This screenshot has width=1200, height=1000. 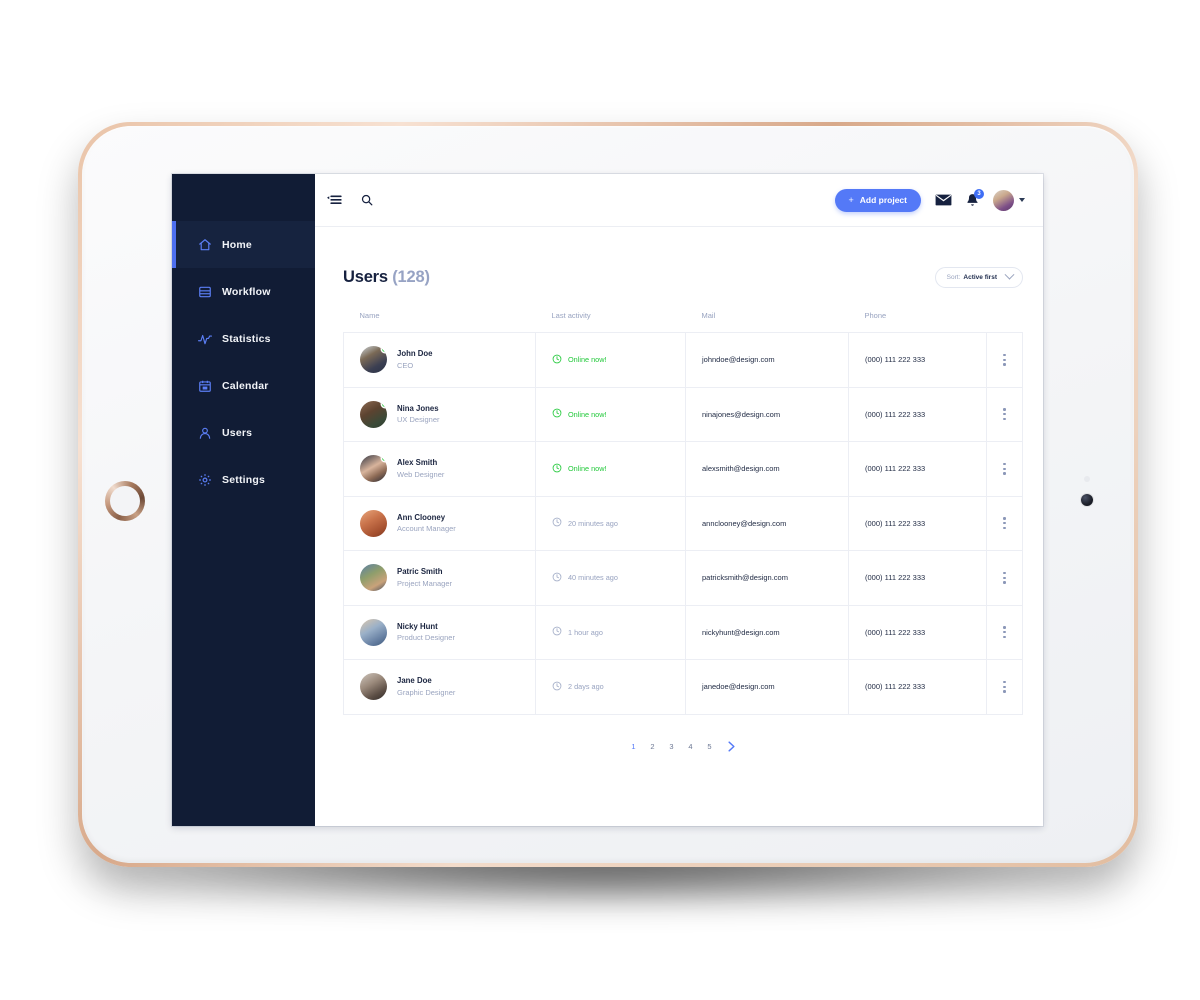 What do you see at coordinates (439, 578) in the screenshot?
I see `cell-name: Patric Smith Project Manager` at bounding box center [439, 578].